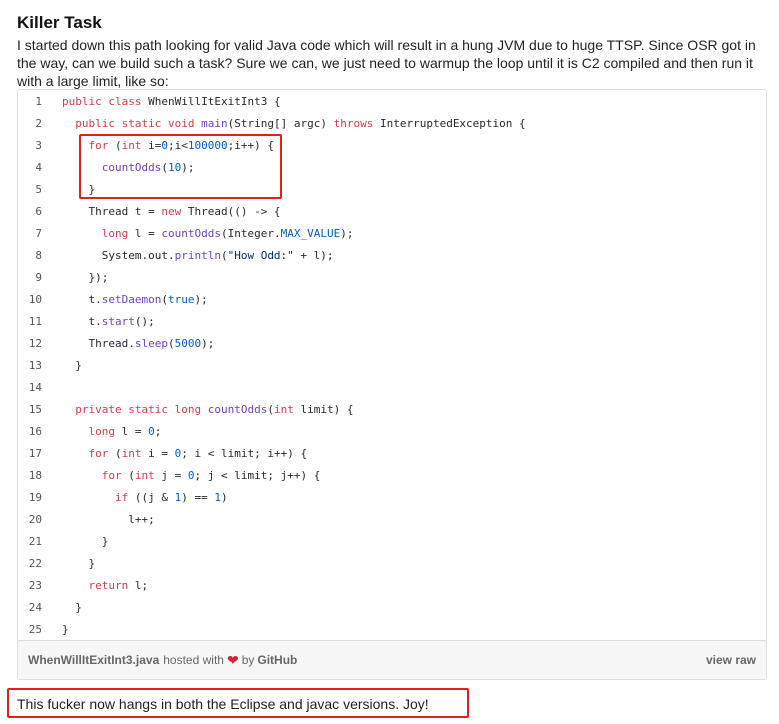 This screenshot has height=724, width=779. What do you see at coordinates (392, 102) in the screenshot?
I see `code-line: 1 public class WhenWillItExitInt3 {` at bounding box center [392, 102].